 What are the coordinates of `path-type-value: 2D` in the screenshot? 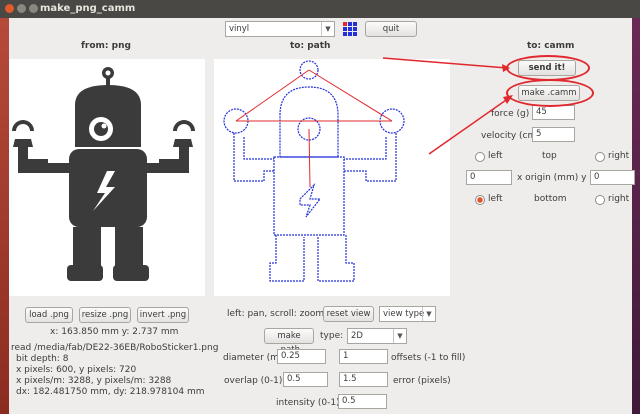 It's located at (357, 336).